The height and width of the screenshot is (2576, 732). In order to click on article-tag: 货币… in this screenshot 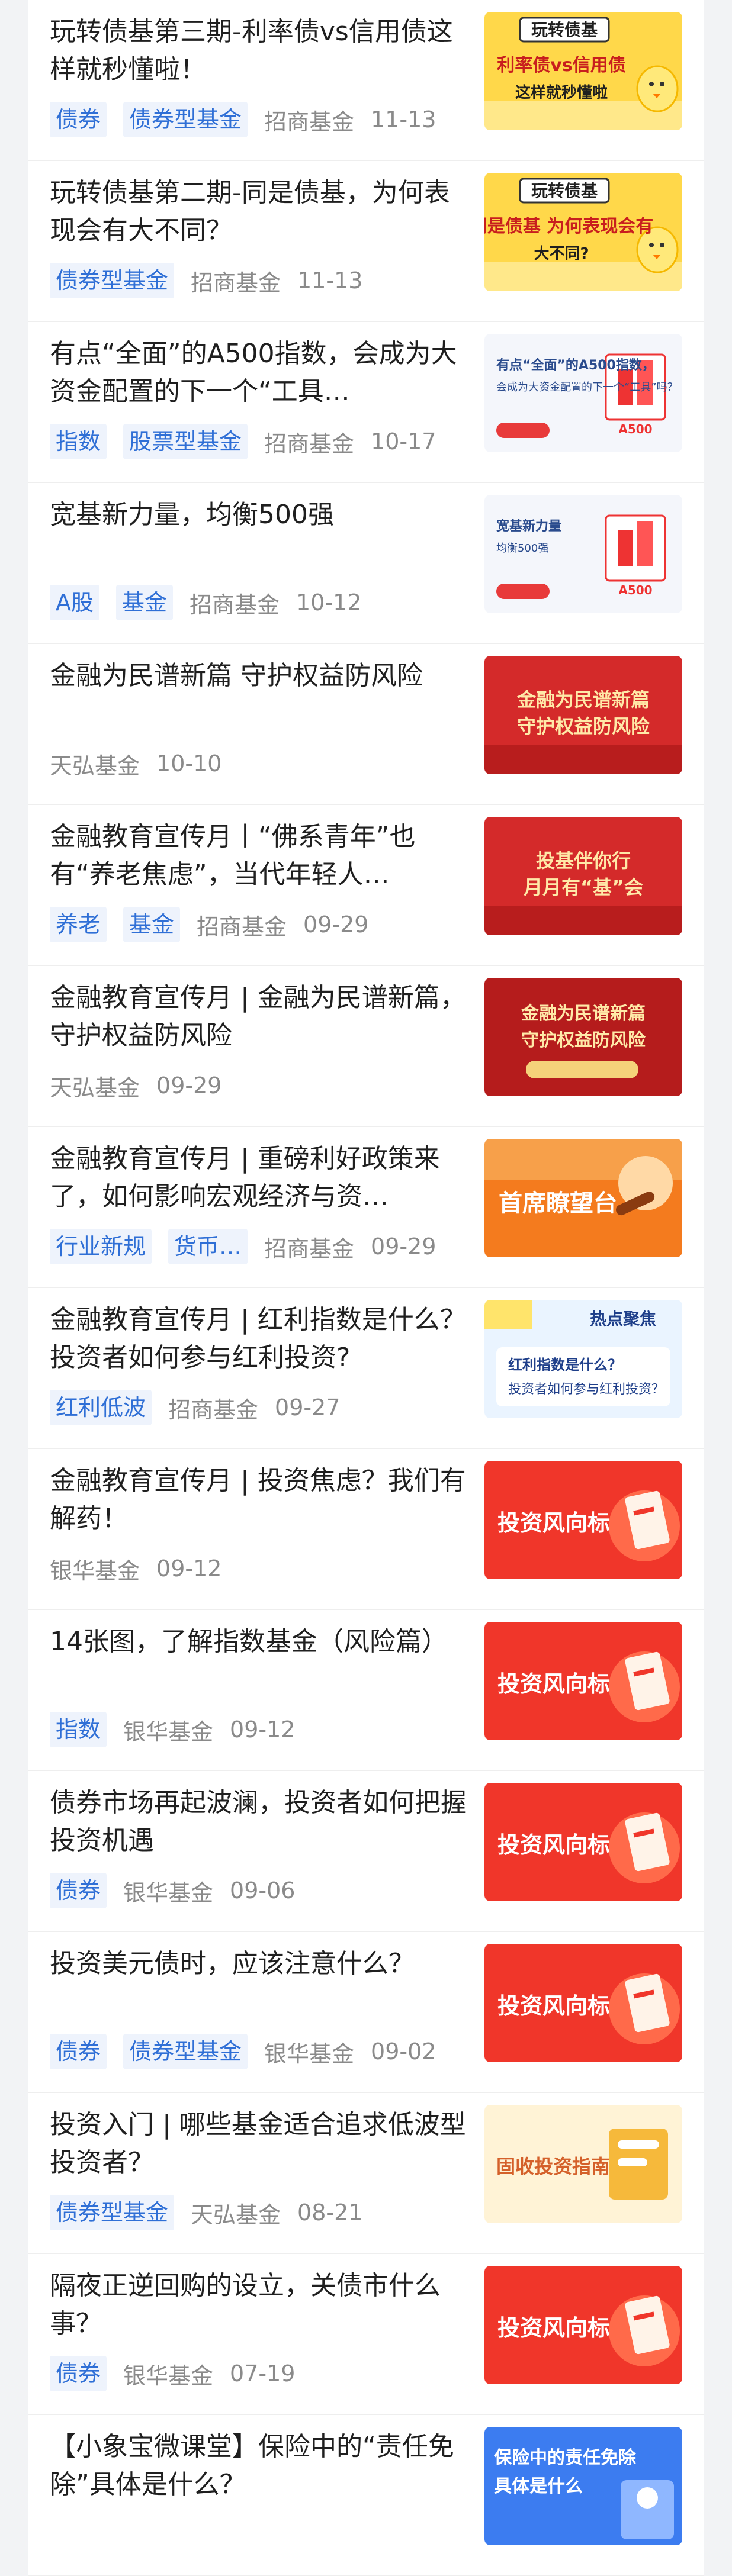, I will do `click(208, 1247)`.